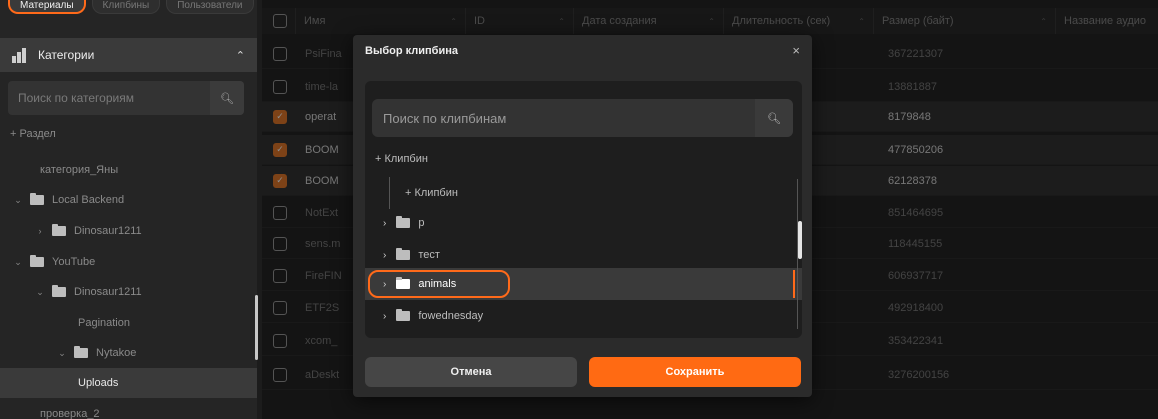  Describe the element at coordinates (445, 118) in the screenshot. I see `clipbin-search-placeholder: Поиск по клипбинам` at that location.